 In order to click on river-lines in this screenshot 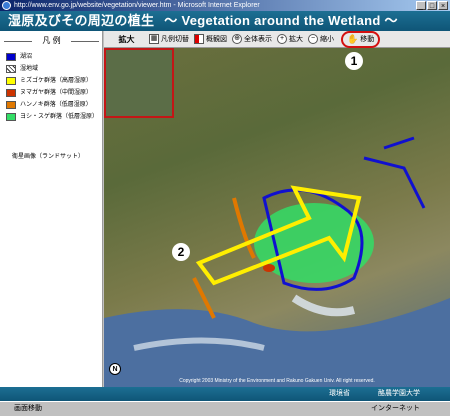, I will do `click(394, 172)`.